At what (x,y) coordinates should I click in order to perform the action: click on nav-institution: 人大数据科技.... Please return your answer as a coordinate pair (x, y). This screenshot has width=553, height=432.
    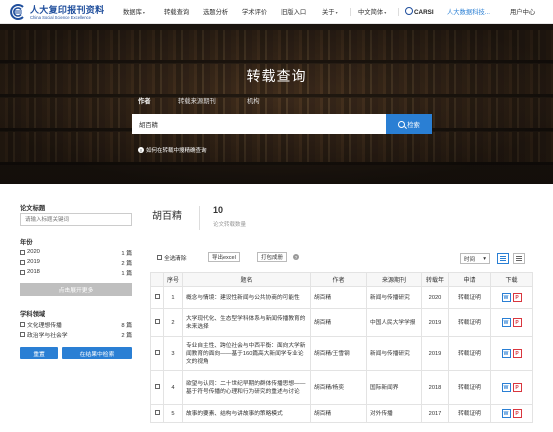
    Looking at the image, I should click on (468, 11).